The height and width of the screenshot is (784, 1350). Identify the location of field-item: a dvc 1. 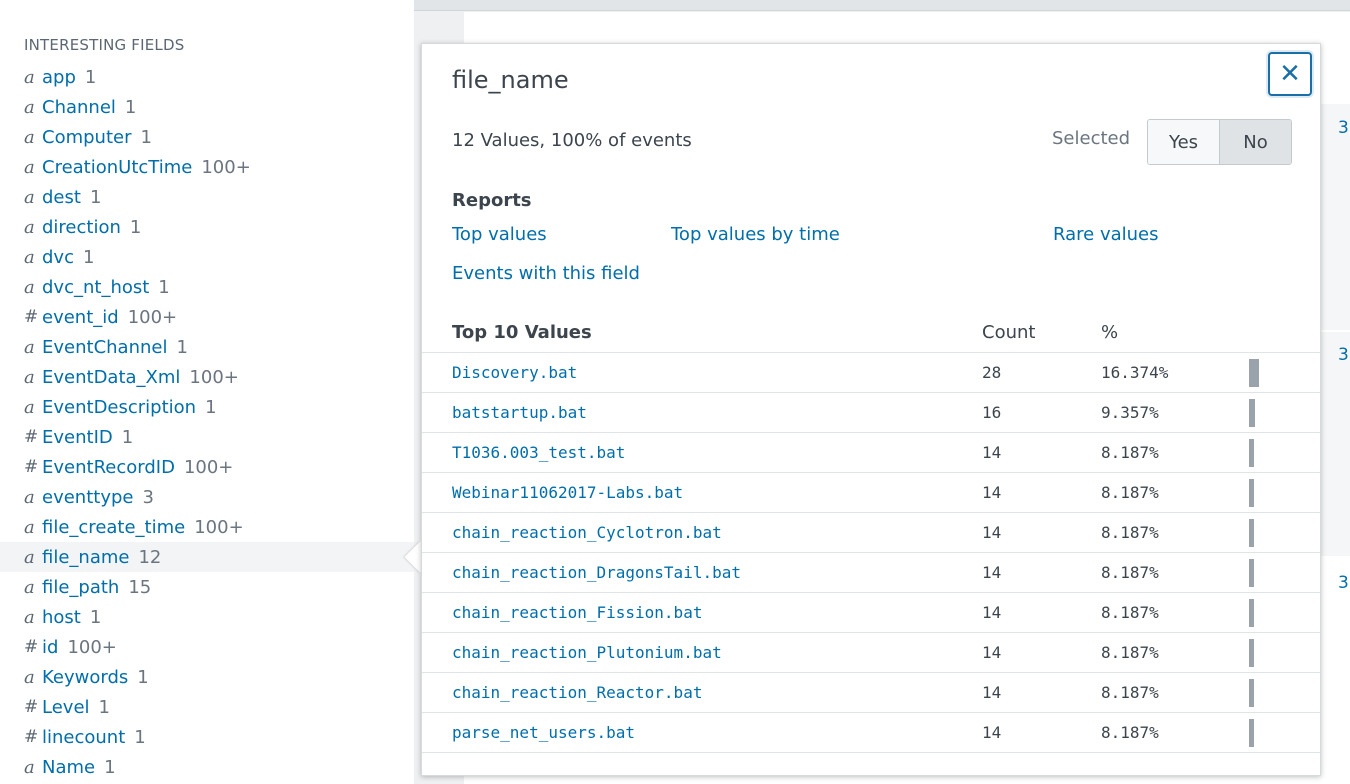
(207, 257).